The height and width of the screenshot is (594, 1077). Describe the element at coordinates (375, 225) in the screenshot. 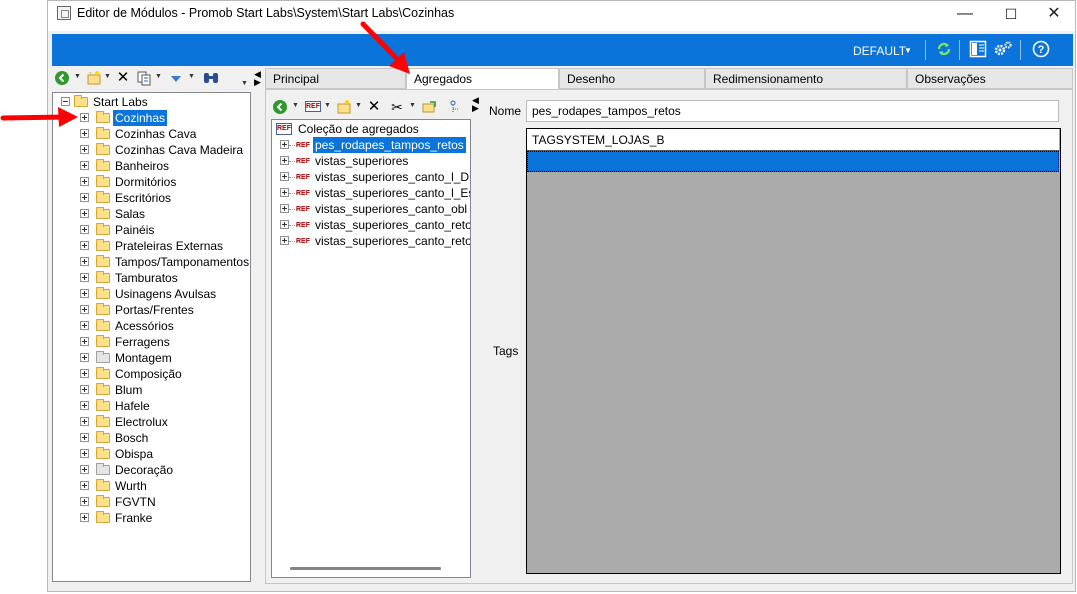

I see `aggregate-item: REF vistas_superiores_canto_reto_d` at that location.